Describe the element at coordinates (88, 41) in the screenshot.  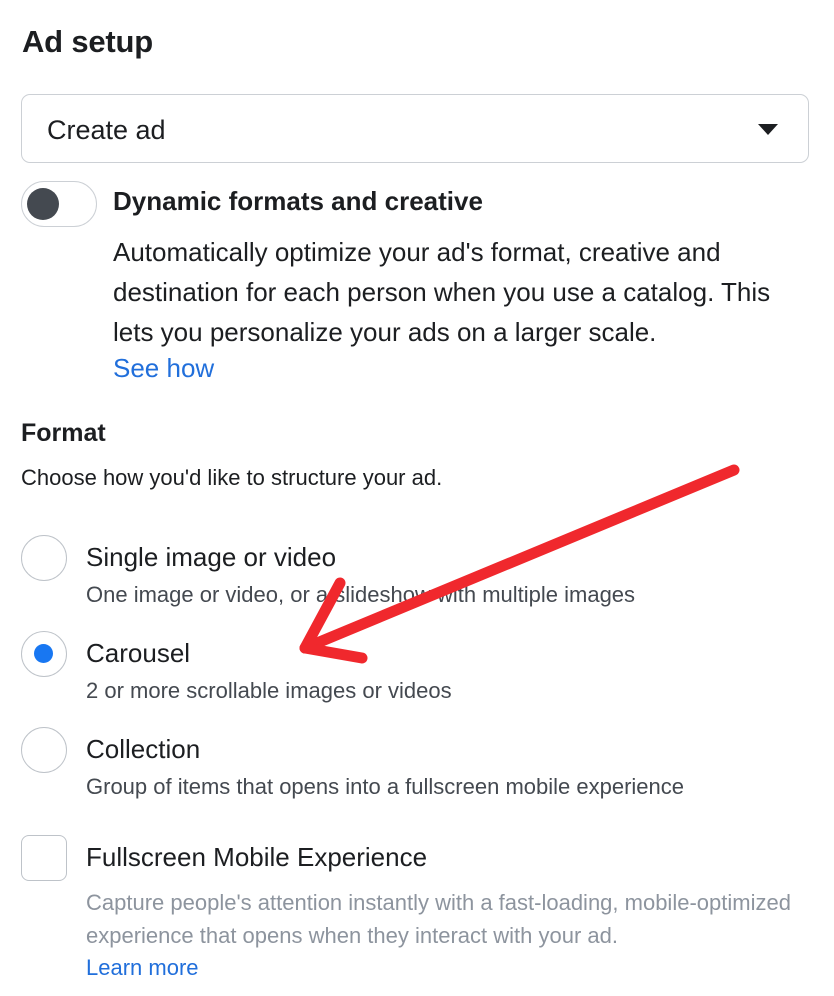
I see `ad-setup-title: Ad setup` at that location.